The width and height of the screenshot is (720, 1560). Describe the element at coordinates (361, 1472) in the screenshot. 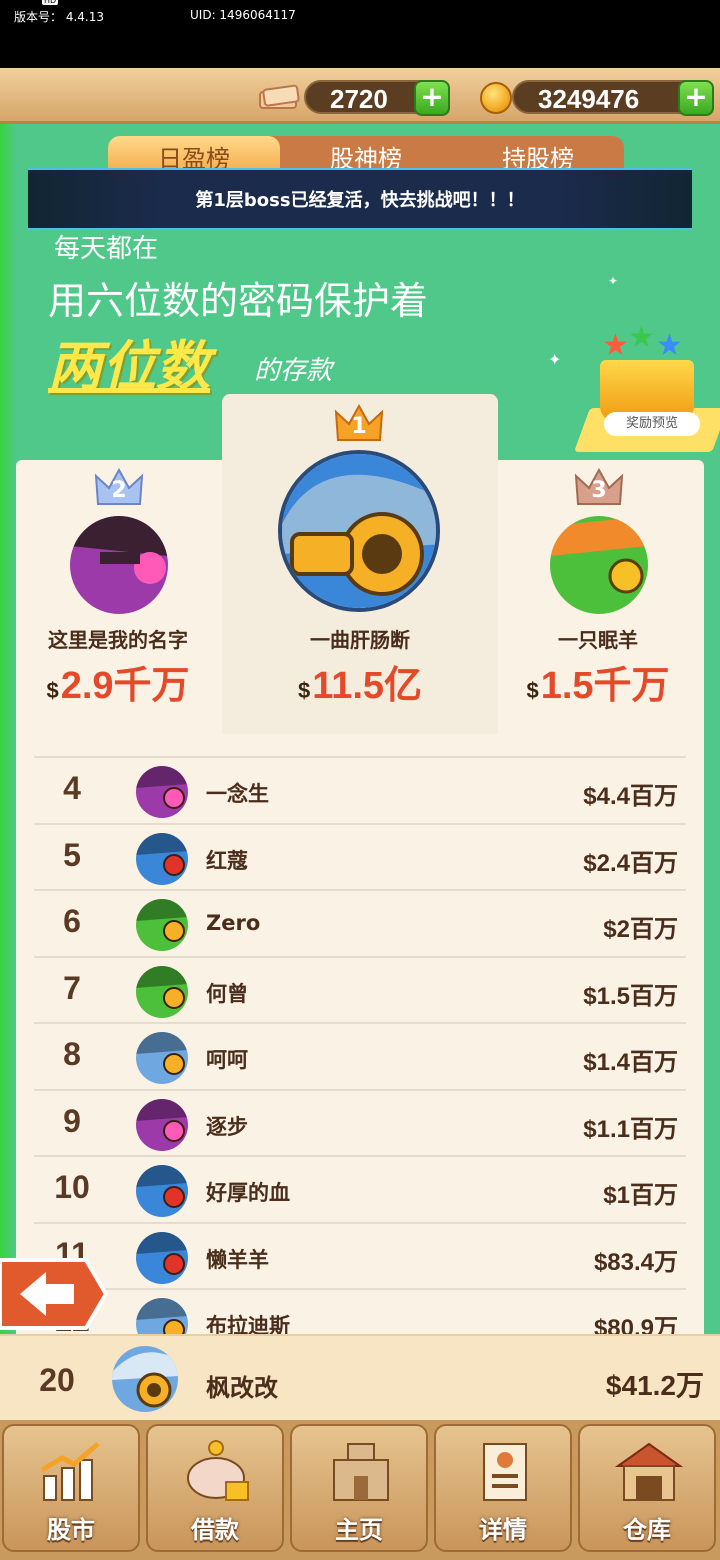

I see `home-icon` at that location.